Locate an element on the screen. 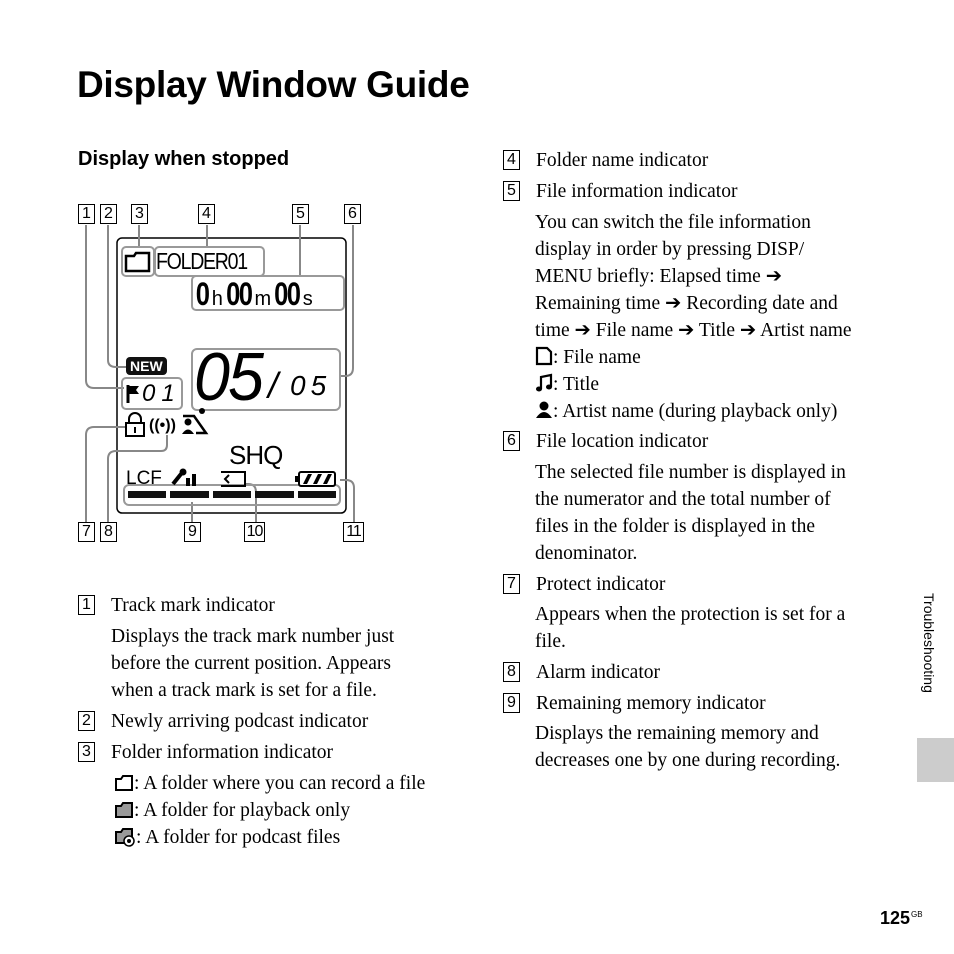 This screenshot has height=954, width=954. folder-legend-record-text: : A folder where you can record a file is located at coordinates (280, 783).